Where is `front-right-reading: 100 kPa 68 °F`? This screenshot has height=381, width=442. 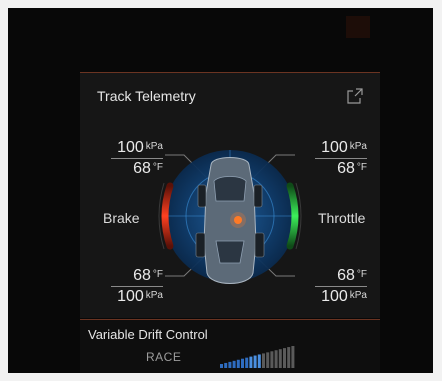 front-right-reading: 100 kPa 68 °F is located at coordinates (341, 158).